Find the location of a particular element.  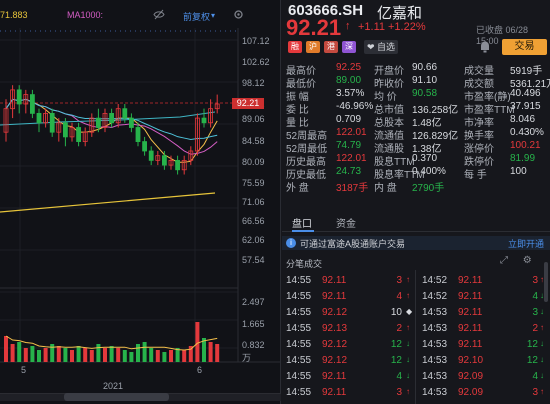

account-notice: i 可通过富途A股通账户交易 立即开通 is located at coordinates (416, 243).